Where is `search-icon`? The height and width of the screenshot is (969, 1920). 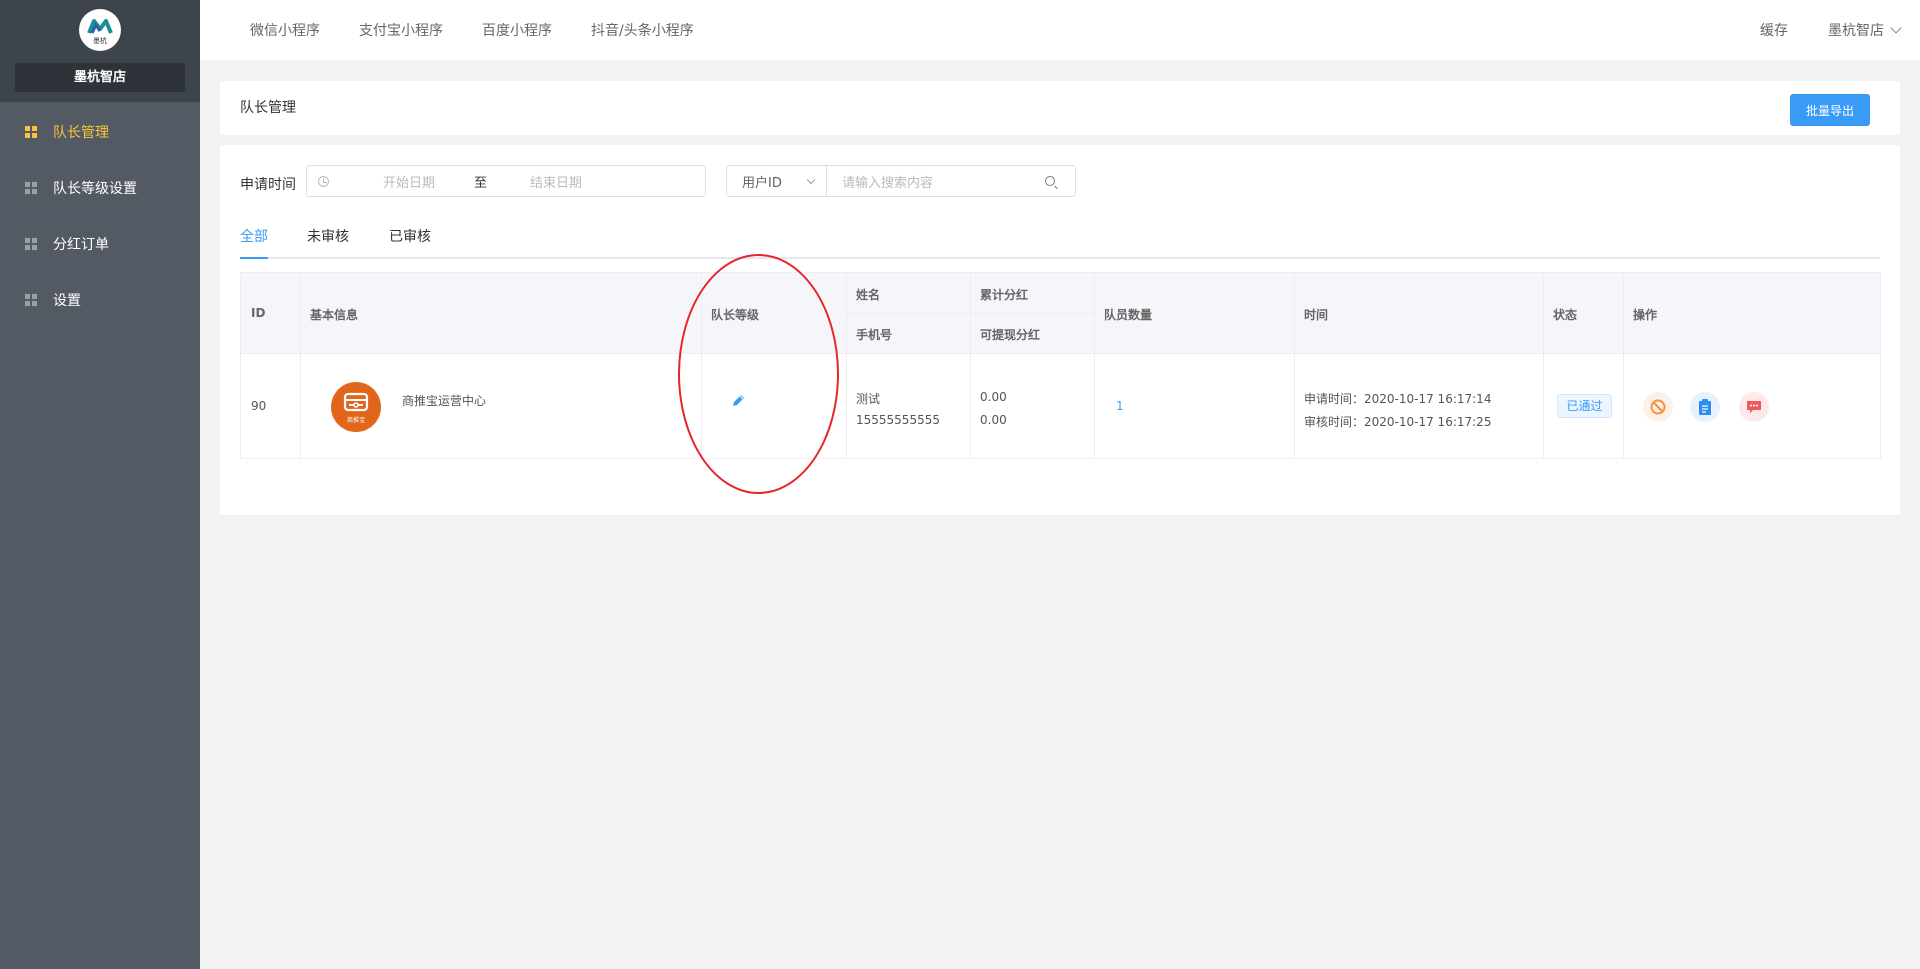
search-icon is located at coordinates (1050, 181).